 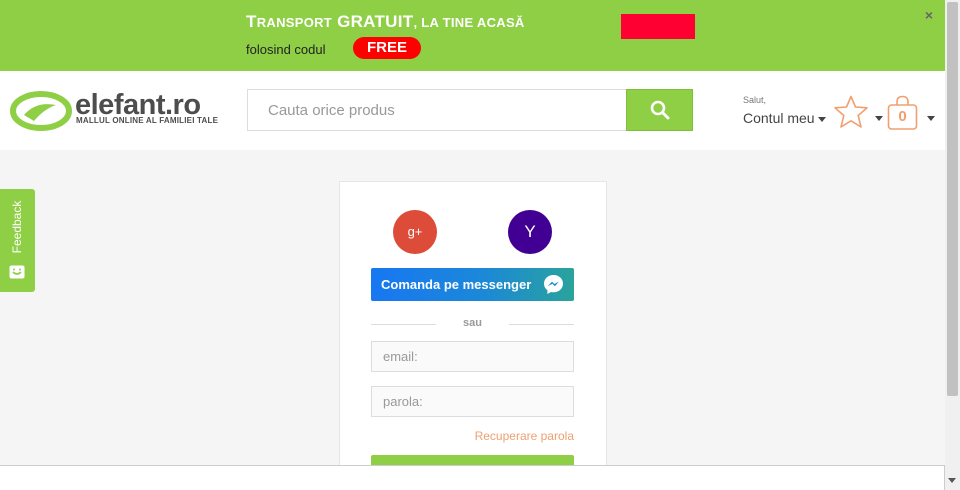 I want to click on messenger-icon, so click(x=553, y=284).